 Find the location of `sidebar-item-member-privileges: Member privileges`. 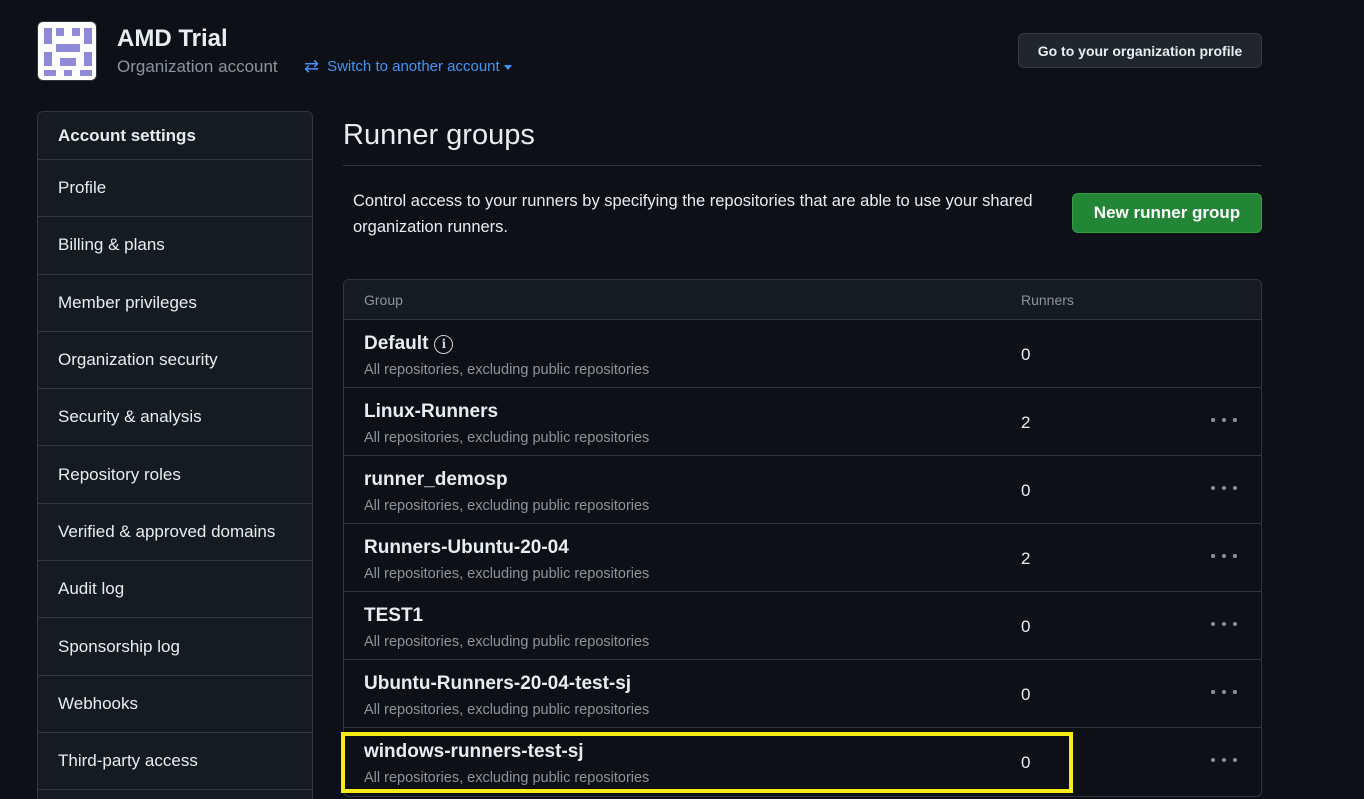

sidebar-item-member-privileges: Member privileges is located at coordinates (175, 303).